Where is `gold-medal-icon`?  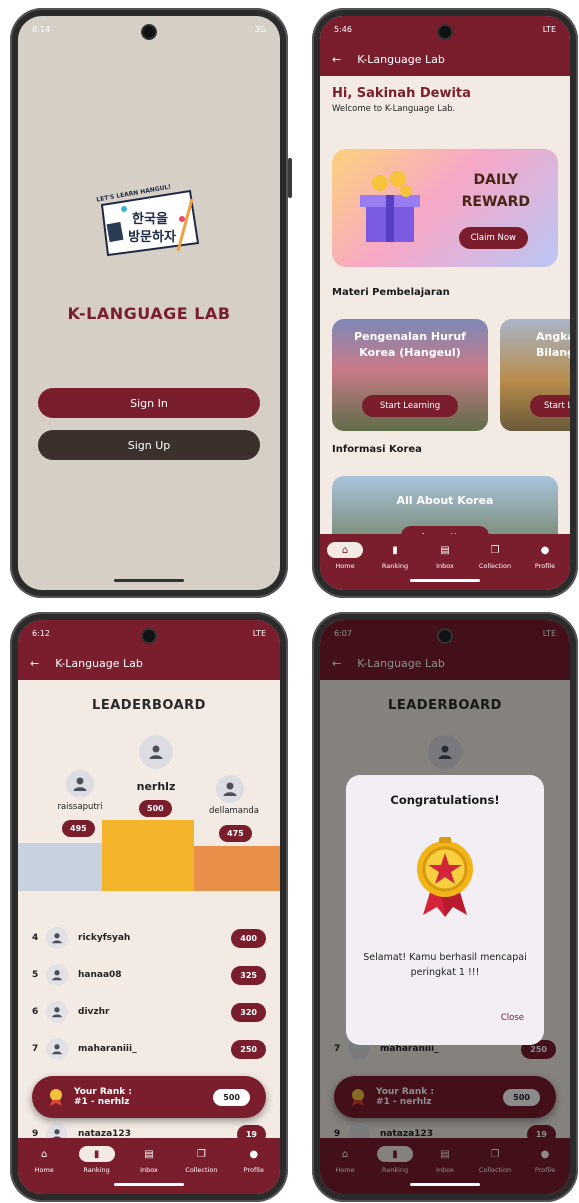 gold-medal-icon is located at coordinates (445, 877).